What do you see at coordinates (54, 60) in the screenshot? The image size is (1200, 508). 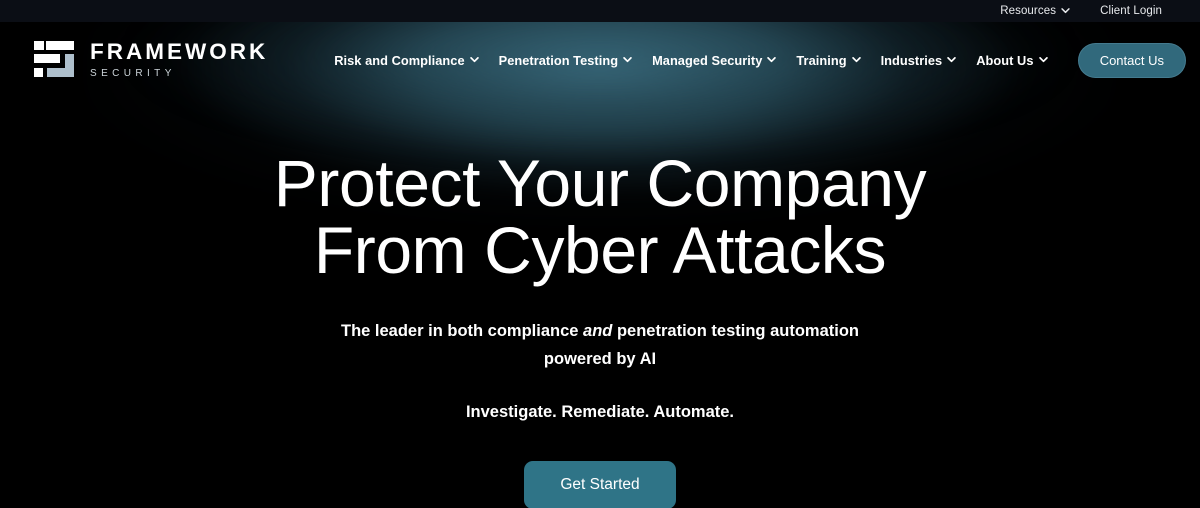 I see `framework-security-logo-icon` at bounding box center [54, 60].